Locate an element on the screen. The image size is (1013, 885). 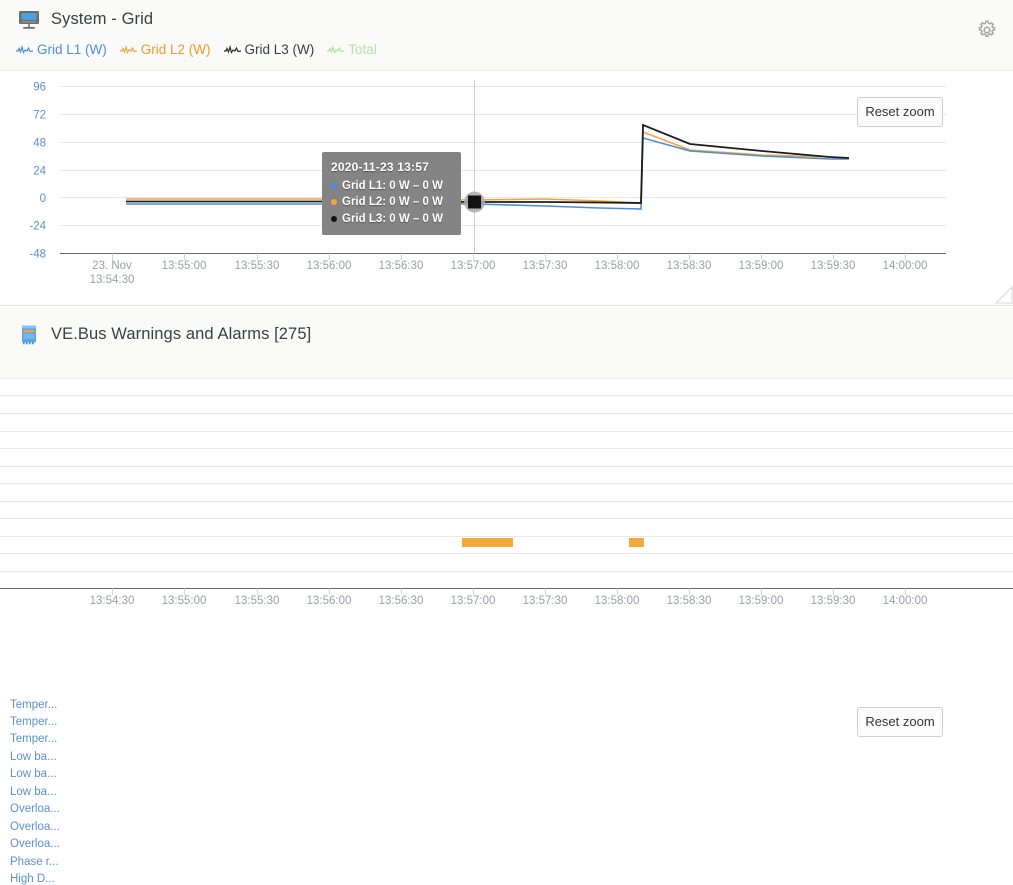
tooltip-row-label: Grid L3: 0 W – 0 W is located at coordinates (392, 218).